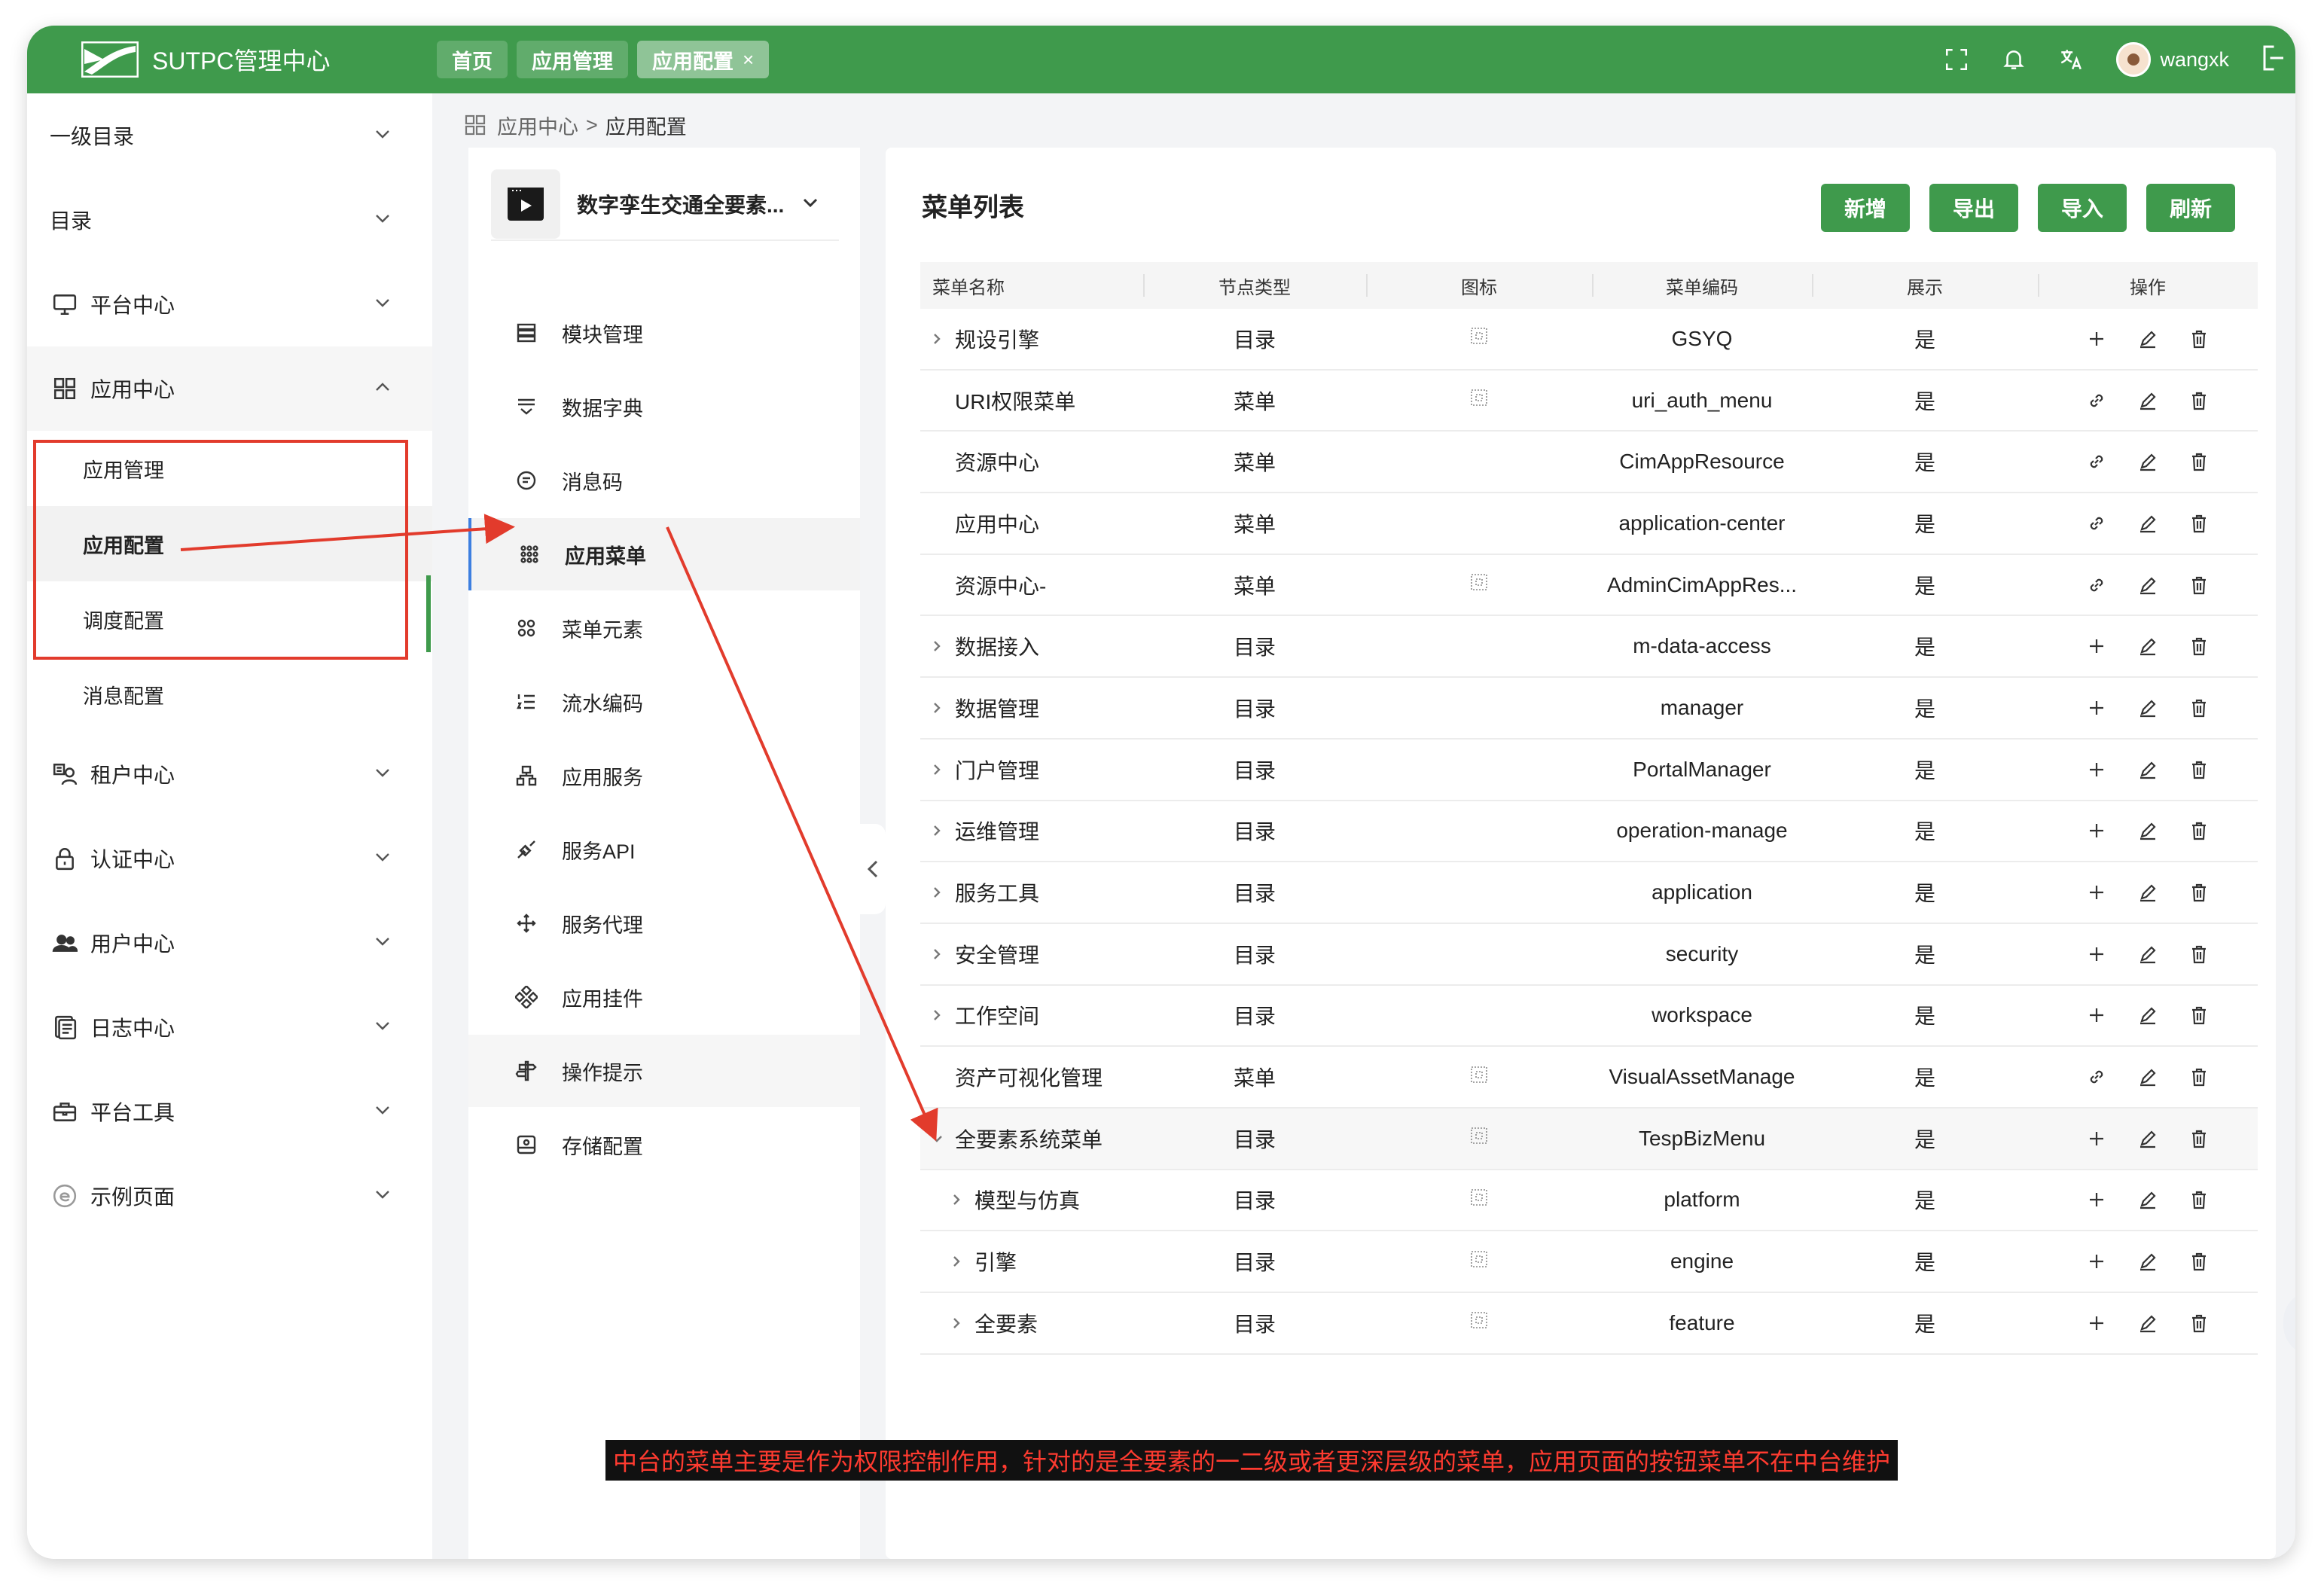  I want to click on table-row: 全要素系统菜单 目录 TespBizMenu 是, so click(1589, 1139).